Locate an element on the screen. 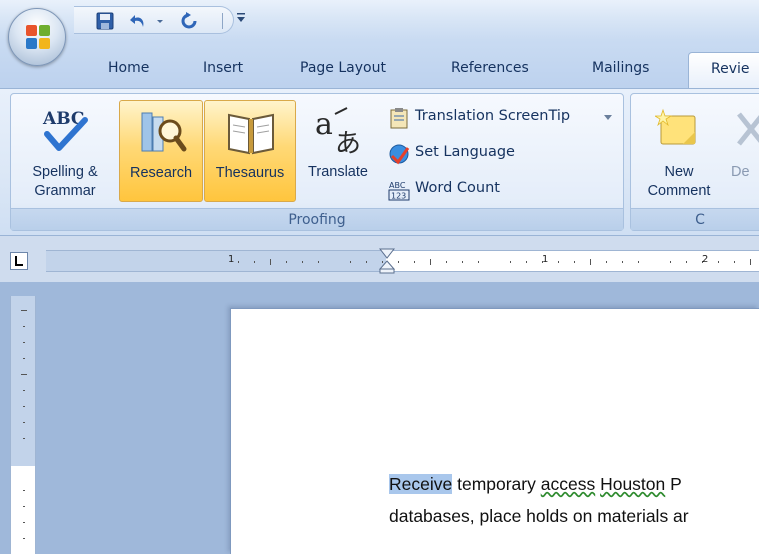  set-language-icon is located at coordinates (399, 154).